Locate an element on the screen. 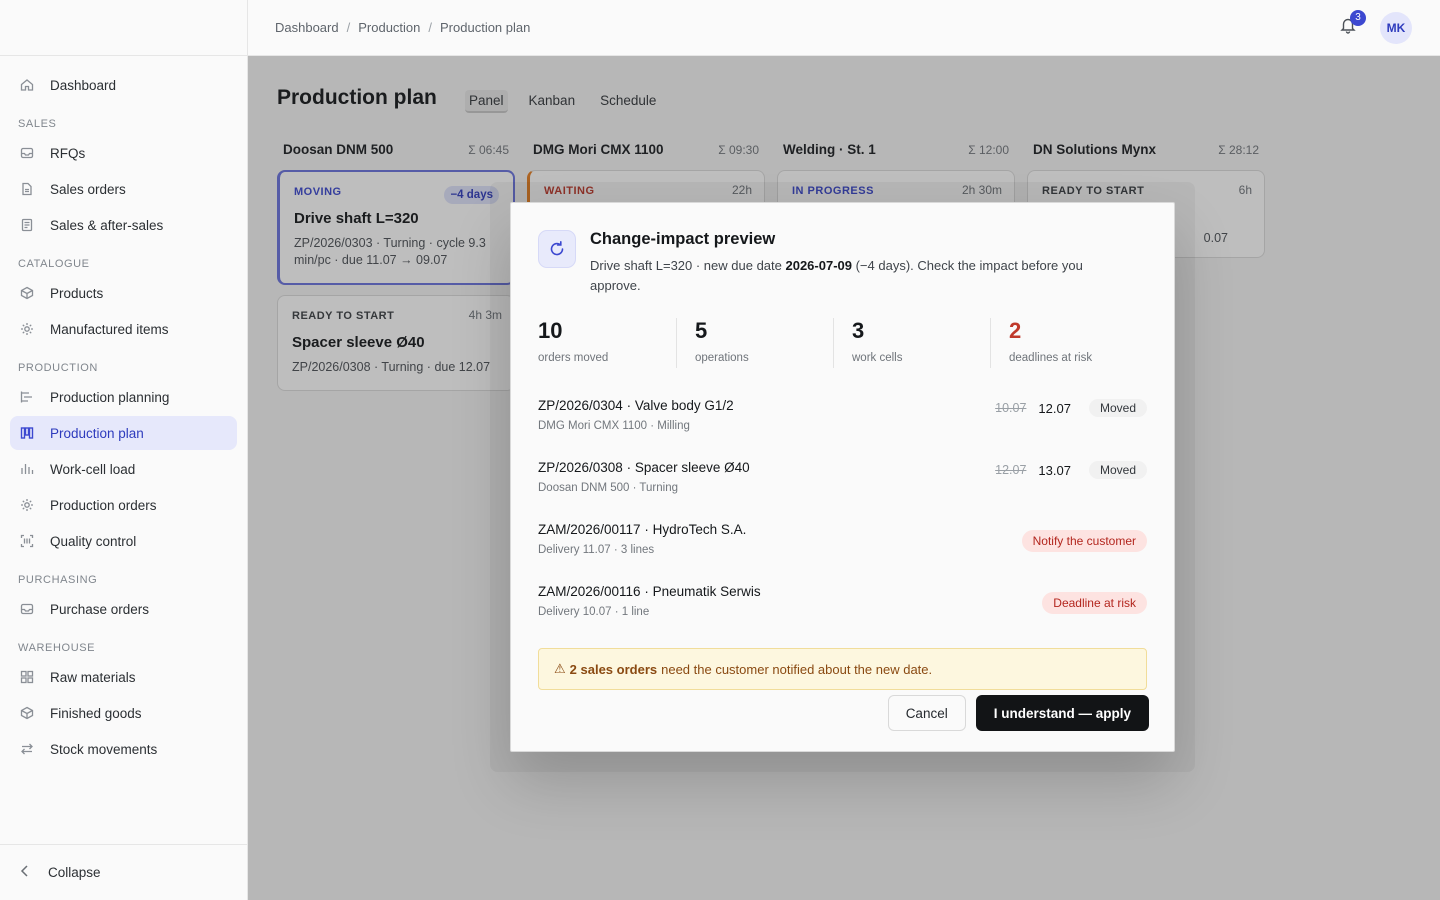  gantt-icon is located at coordinates (27, 397).